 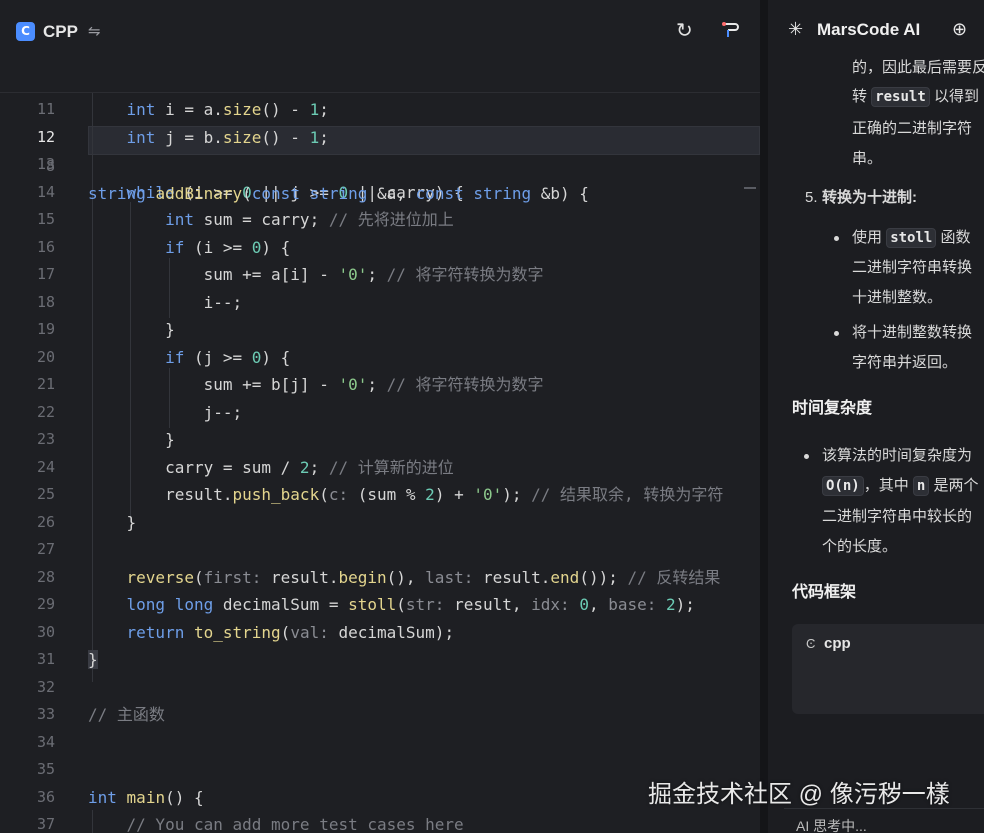 I want to click on refresh-icon: ↻, so click(x=684, y=31).